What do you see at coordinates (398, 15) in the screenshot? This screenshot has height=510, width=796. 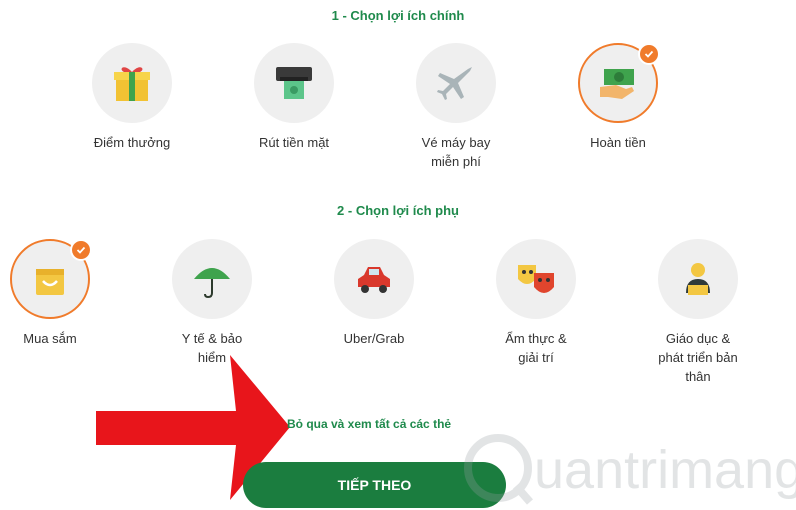 I see `section-1-title: 1 - Chọn lợi ích chính` at bounding box center [398, 15].